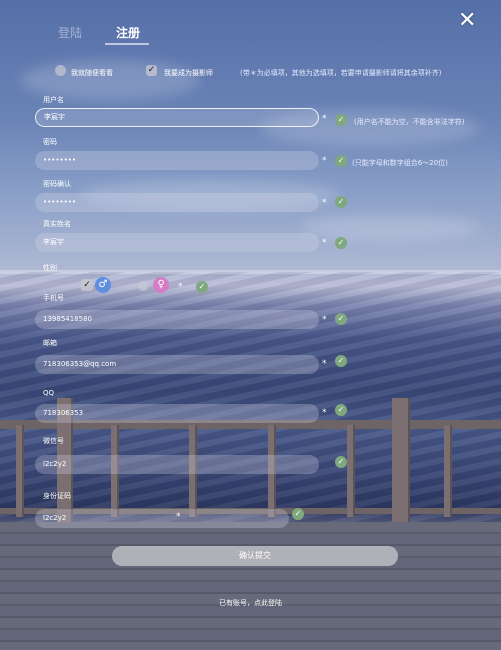 The image size is (501, 650). Describe the element at coordinates (50, 142) in the screenshot. I see `password-label: 密码` at that location.